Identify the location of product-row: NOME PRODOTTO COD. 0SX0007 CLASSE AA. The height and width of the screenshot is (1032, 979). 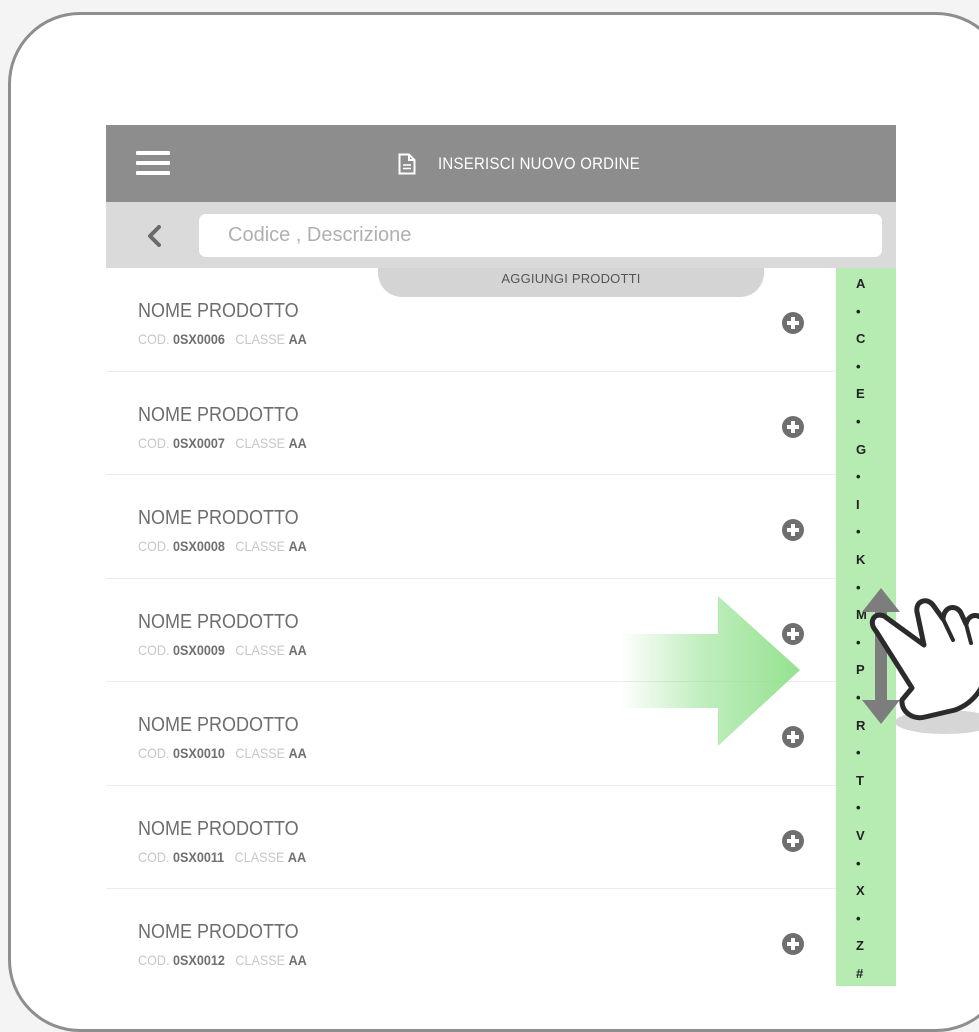
(471, 423).